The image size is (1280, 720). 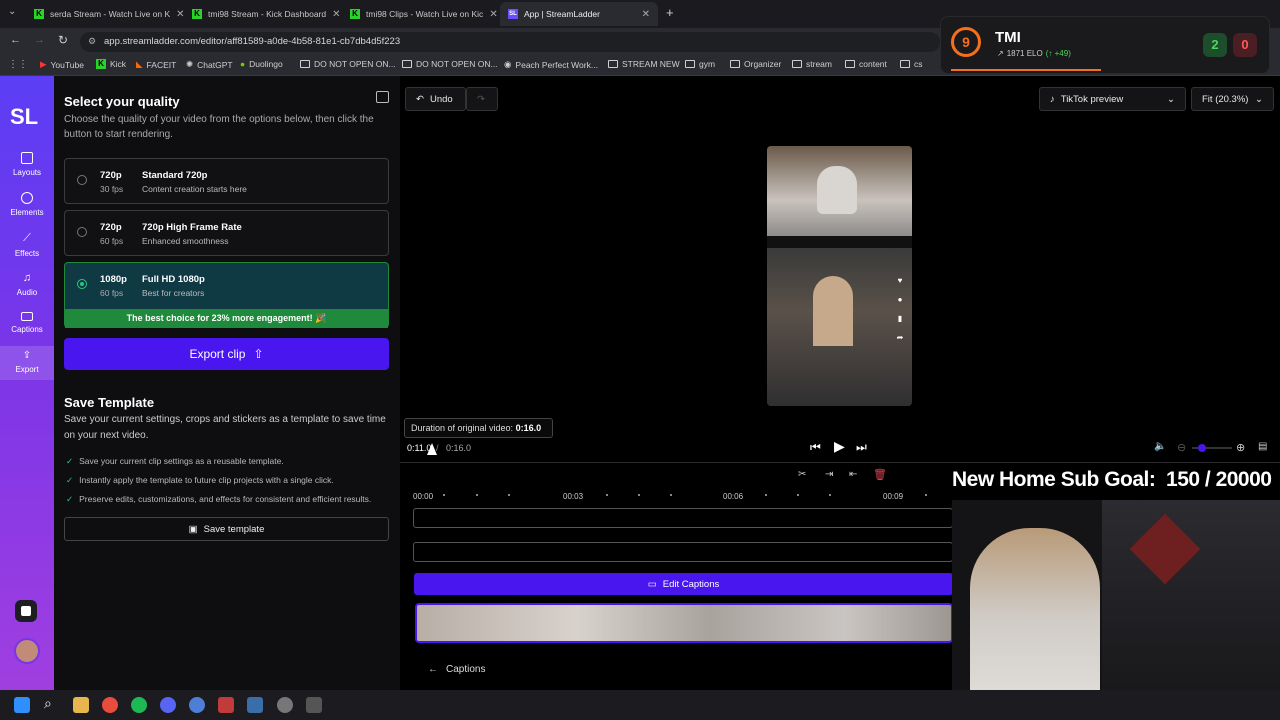 What do you see at coordinates (812, 64) in the screenshot?
I see `bookmark-folder: stream` at bounding box center [812, 64].